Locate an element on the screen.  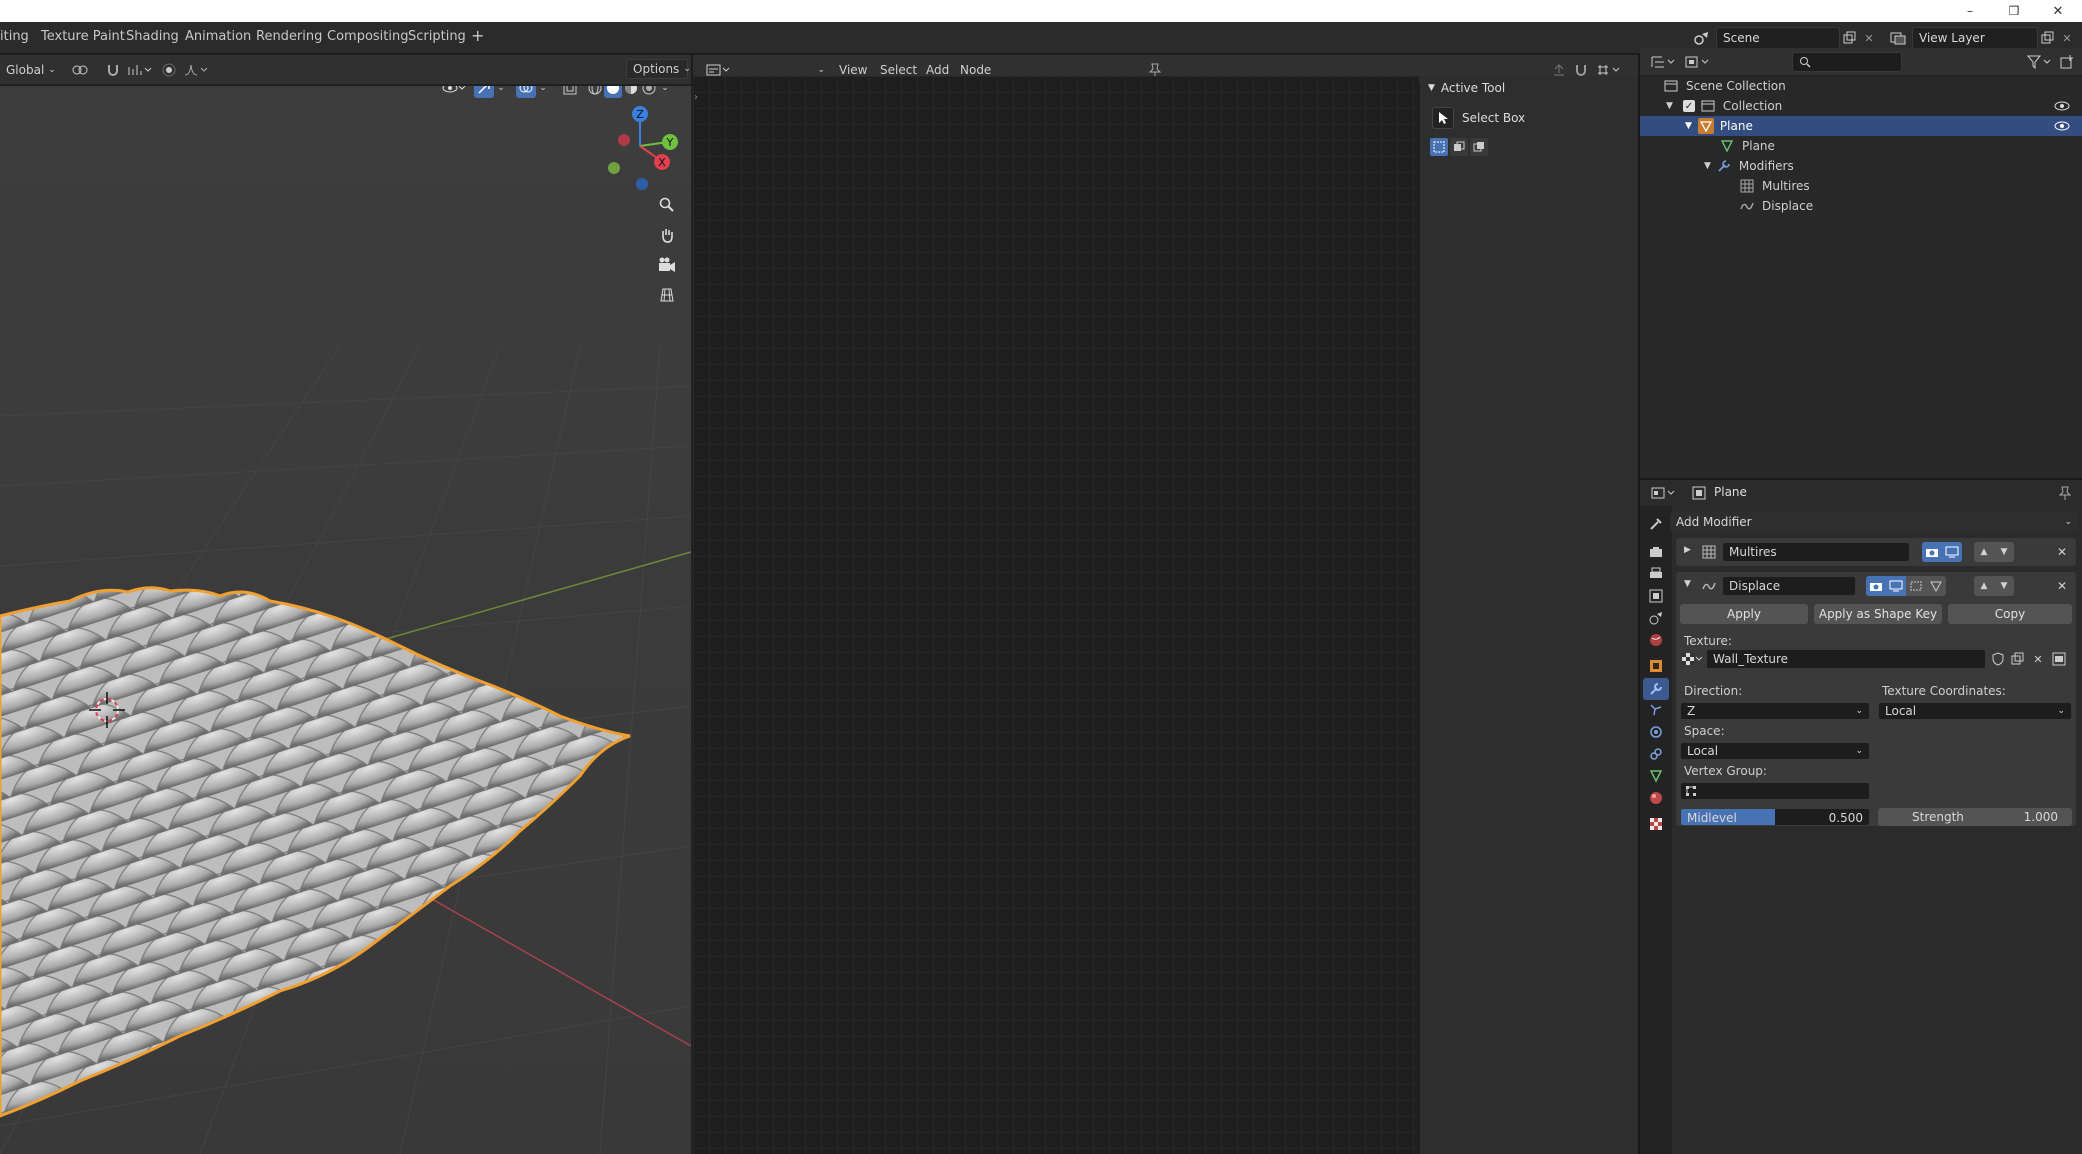
tab-view-layer is located at coordinates (1656, 596).